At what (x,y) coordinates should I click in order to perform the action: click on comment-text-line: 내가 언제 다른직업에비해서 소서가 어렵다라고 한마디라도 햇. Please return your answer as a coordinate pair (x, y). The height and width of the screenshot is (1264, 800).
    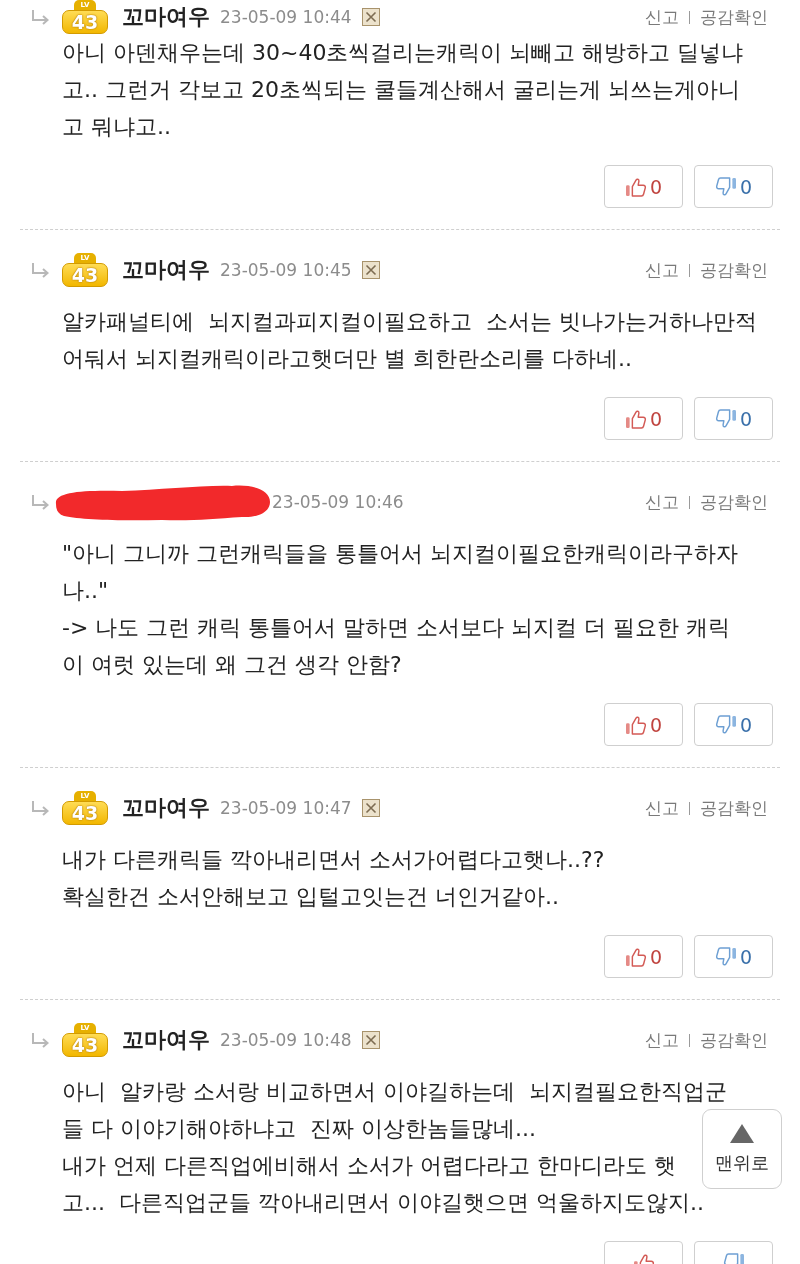
    Looking at the image, I should click on (369, 1165).